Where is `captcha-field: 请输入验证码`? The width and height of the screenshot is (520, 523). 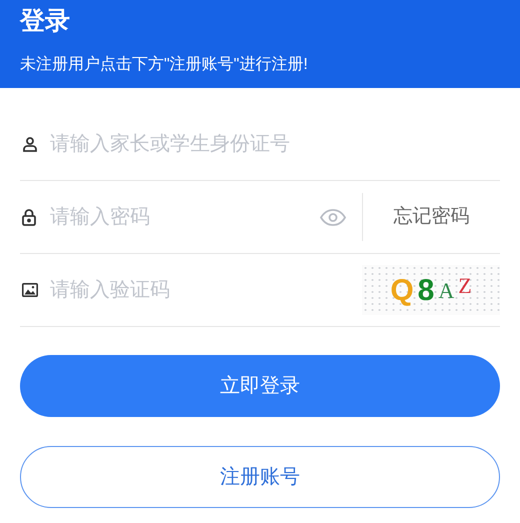 captcha-field: 请输入验证码 is located at coordinates (206, 290).